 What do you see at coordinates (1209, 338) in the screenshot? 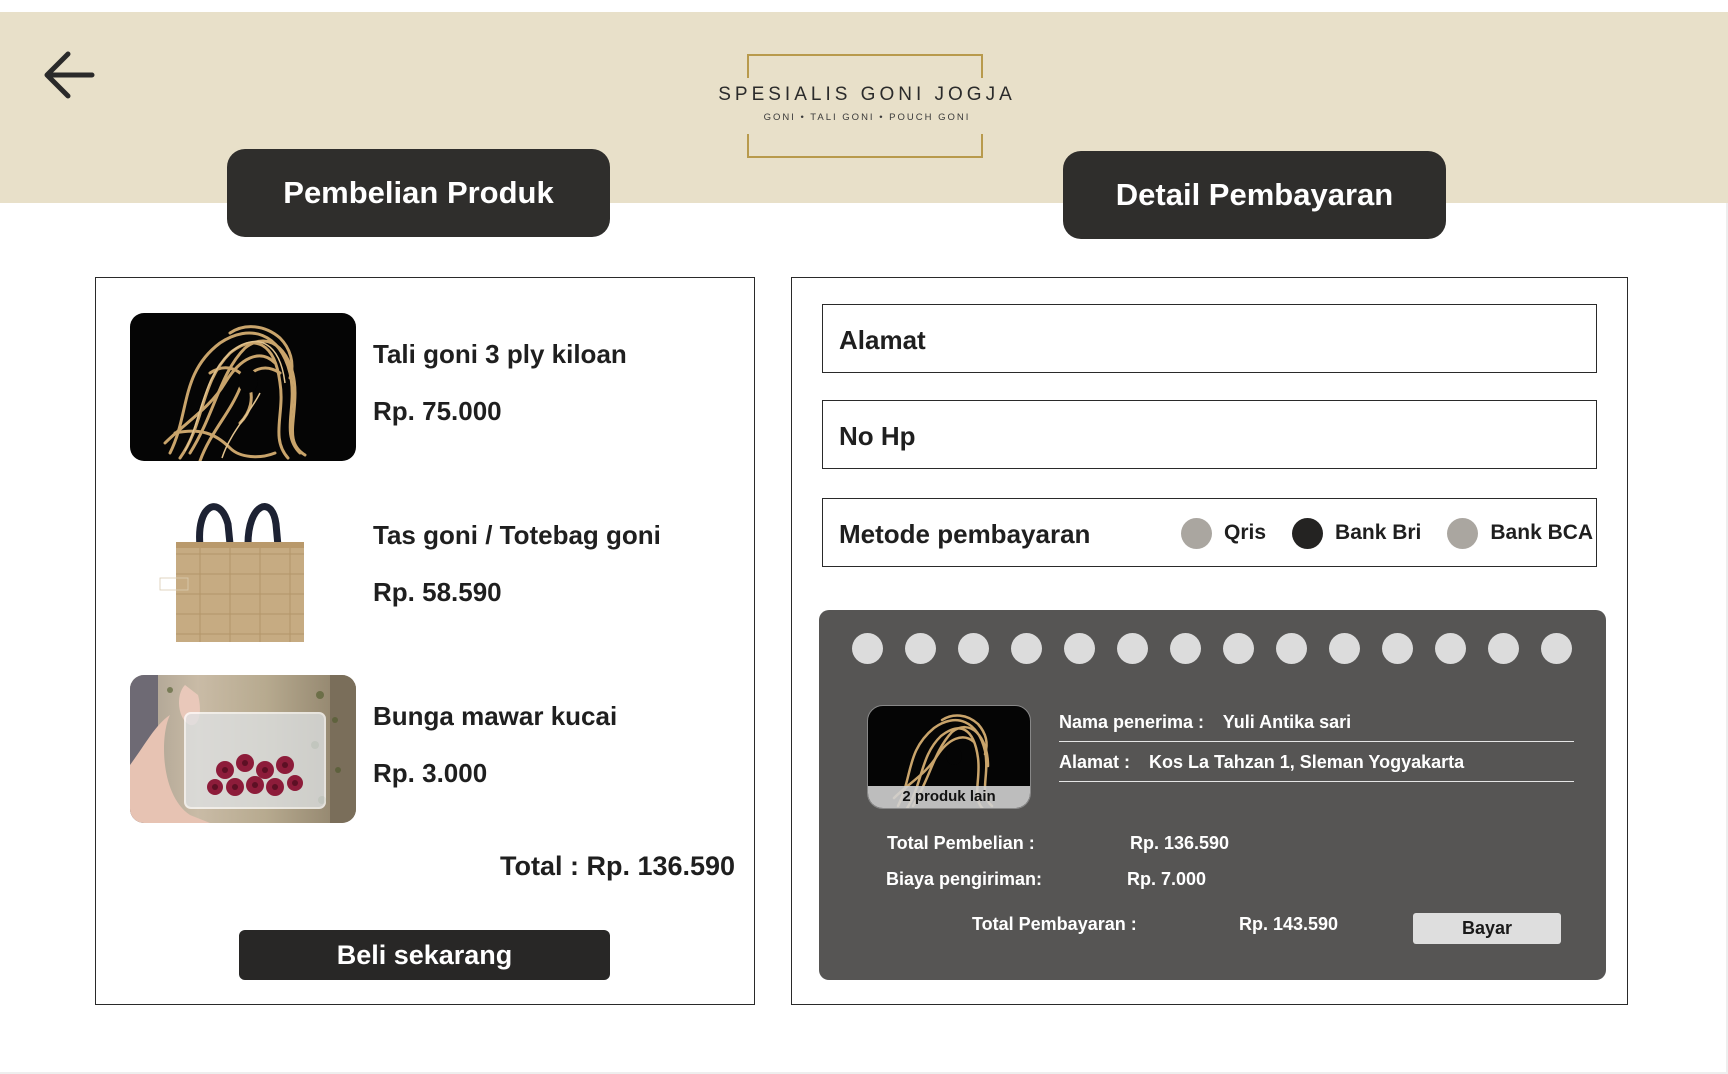
I see `address-field: Alamat` at bounding box center [1209, 338].